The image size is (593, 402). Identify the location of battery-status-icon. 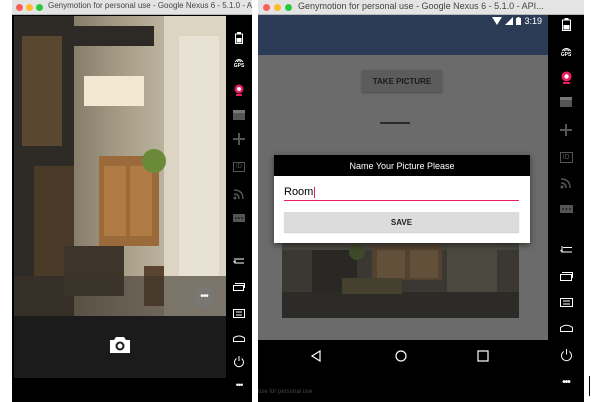
(519, 21).